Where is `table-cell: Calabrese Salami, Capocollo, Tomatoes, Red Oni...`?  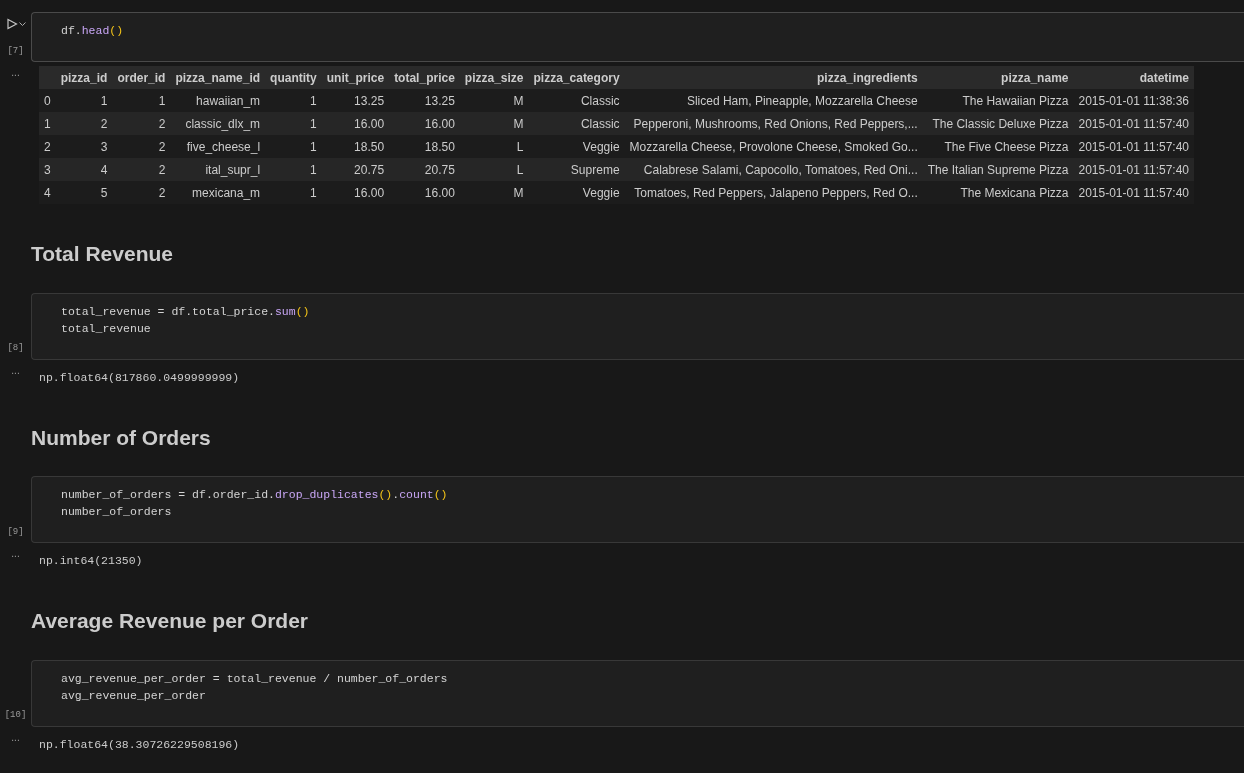
table-cell: Calabrese Salami, Capocollo, Tomatoes, Red Oni... is located at coordinates (773, 169).